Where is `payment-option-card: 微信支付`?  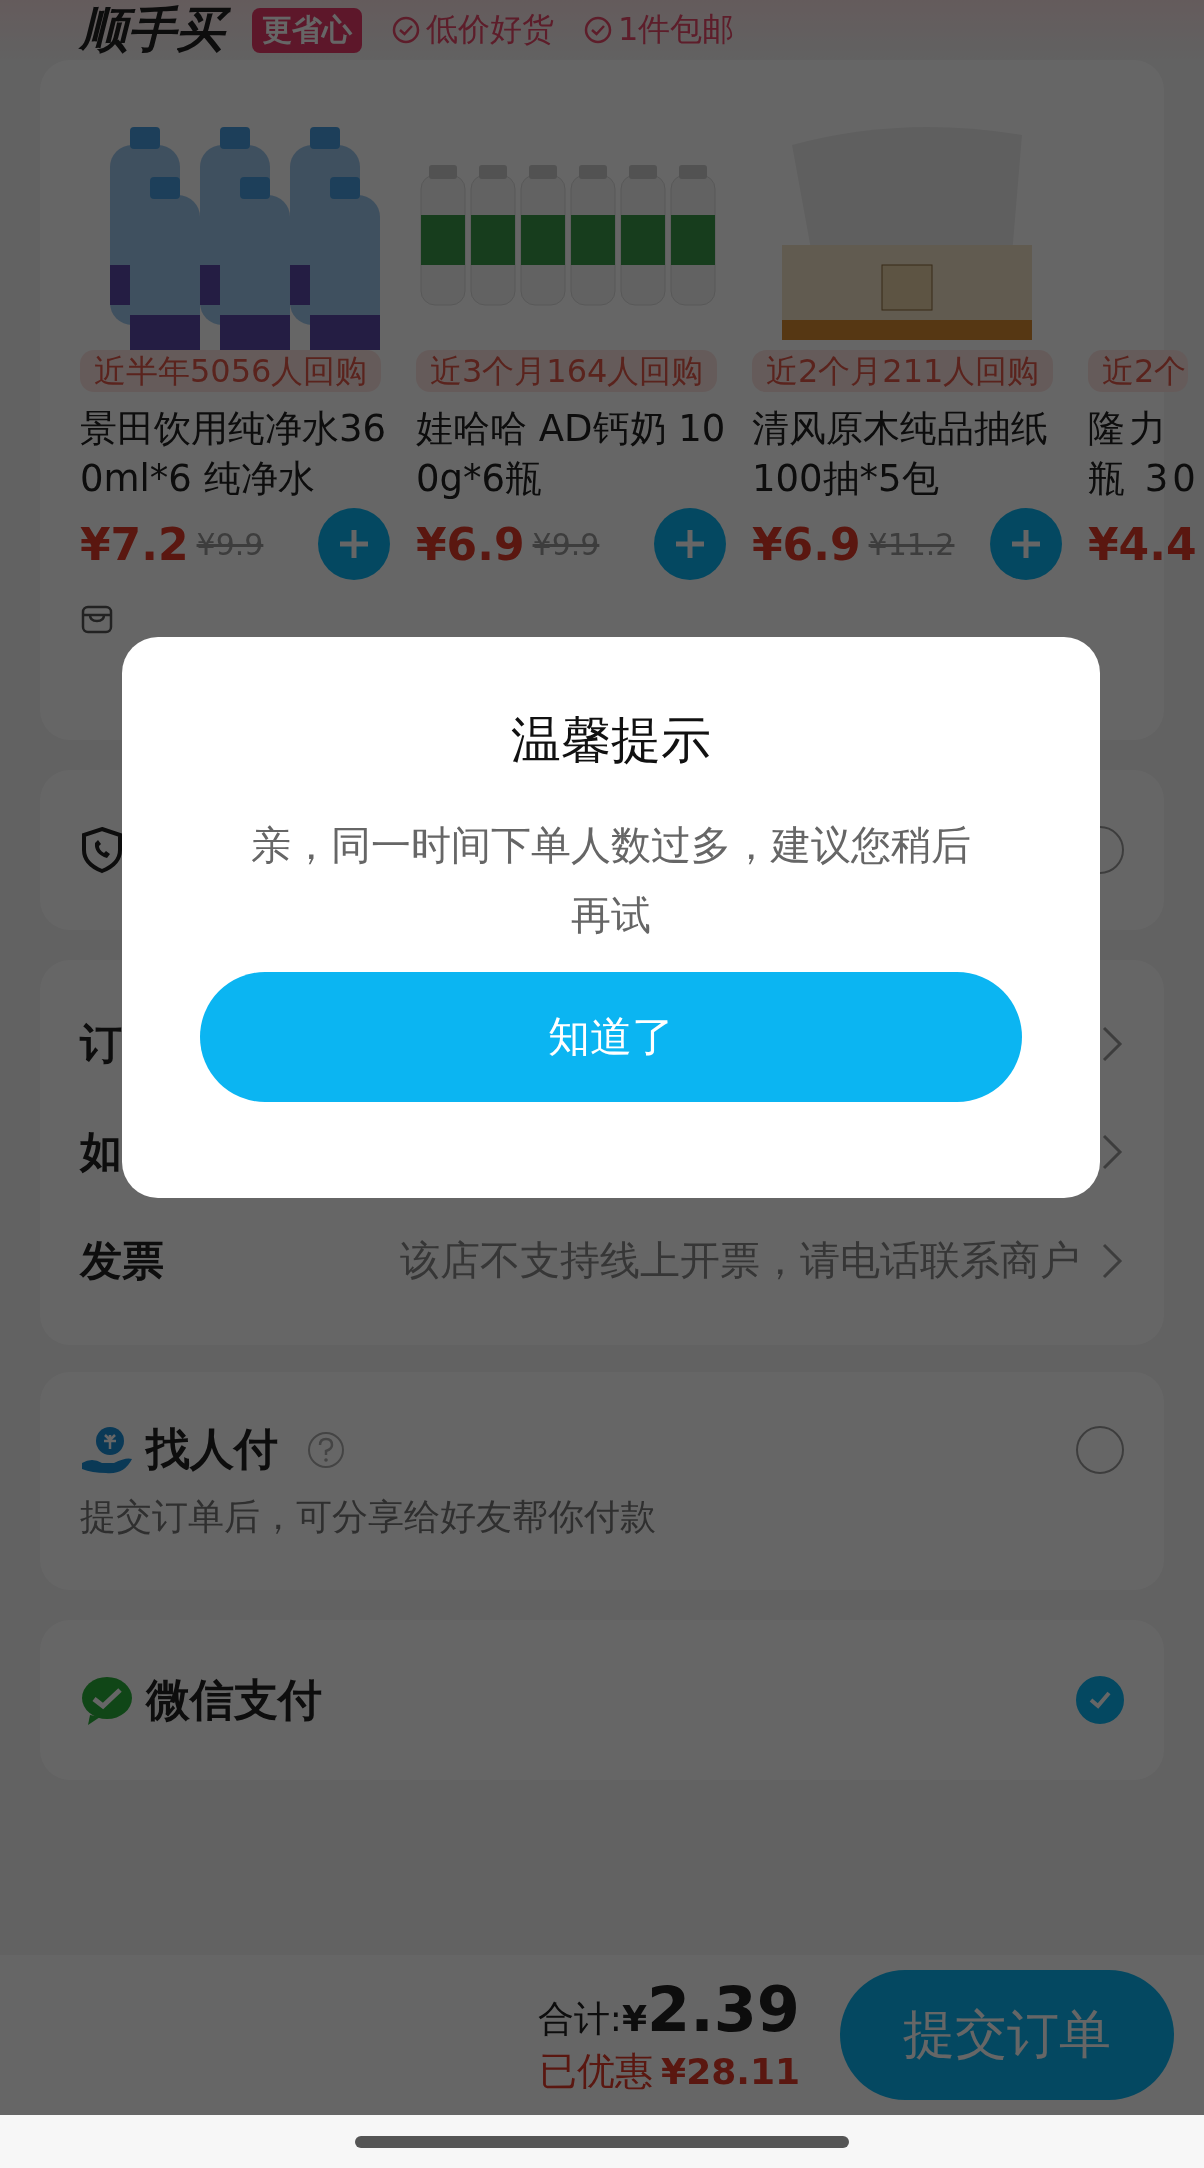 payment-option-card: 微信支付 is located at coordinates (602, 1700).